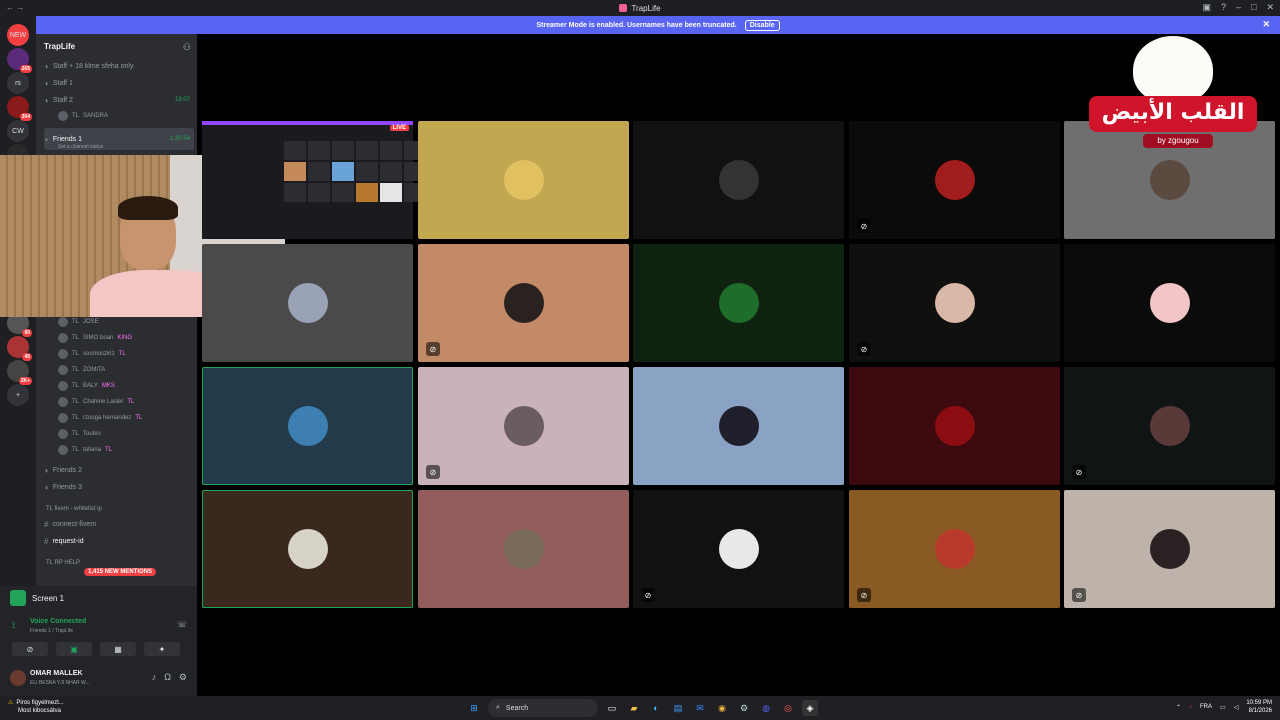 The image size is (1280, 720). What do you see at coordinates (59, 46) in the screenshot?
I see `guild-name: TrapLife` at bounding box center [59, 46].